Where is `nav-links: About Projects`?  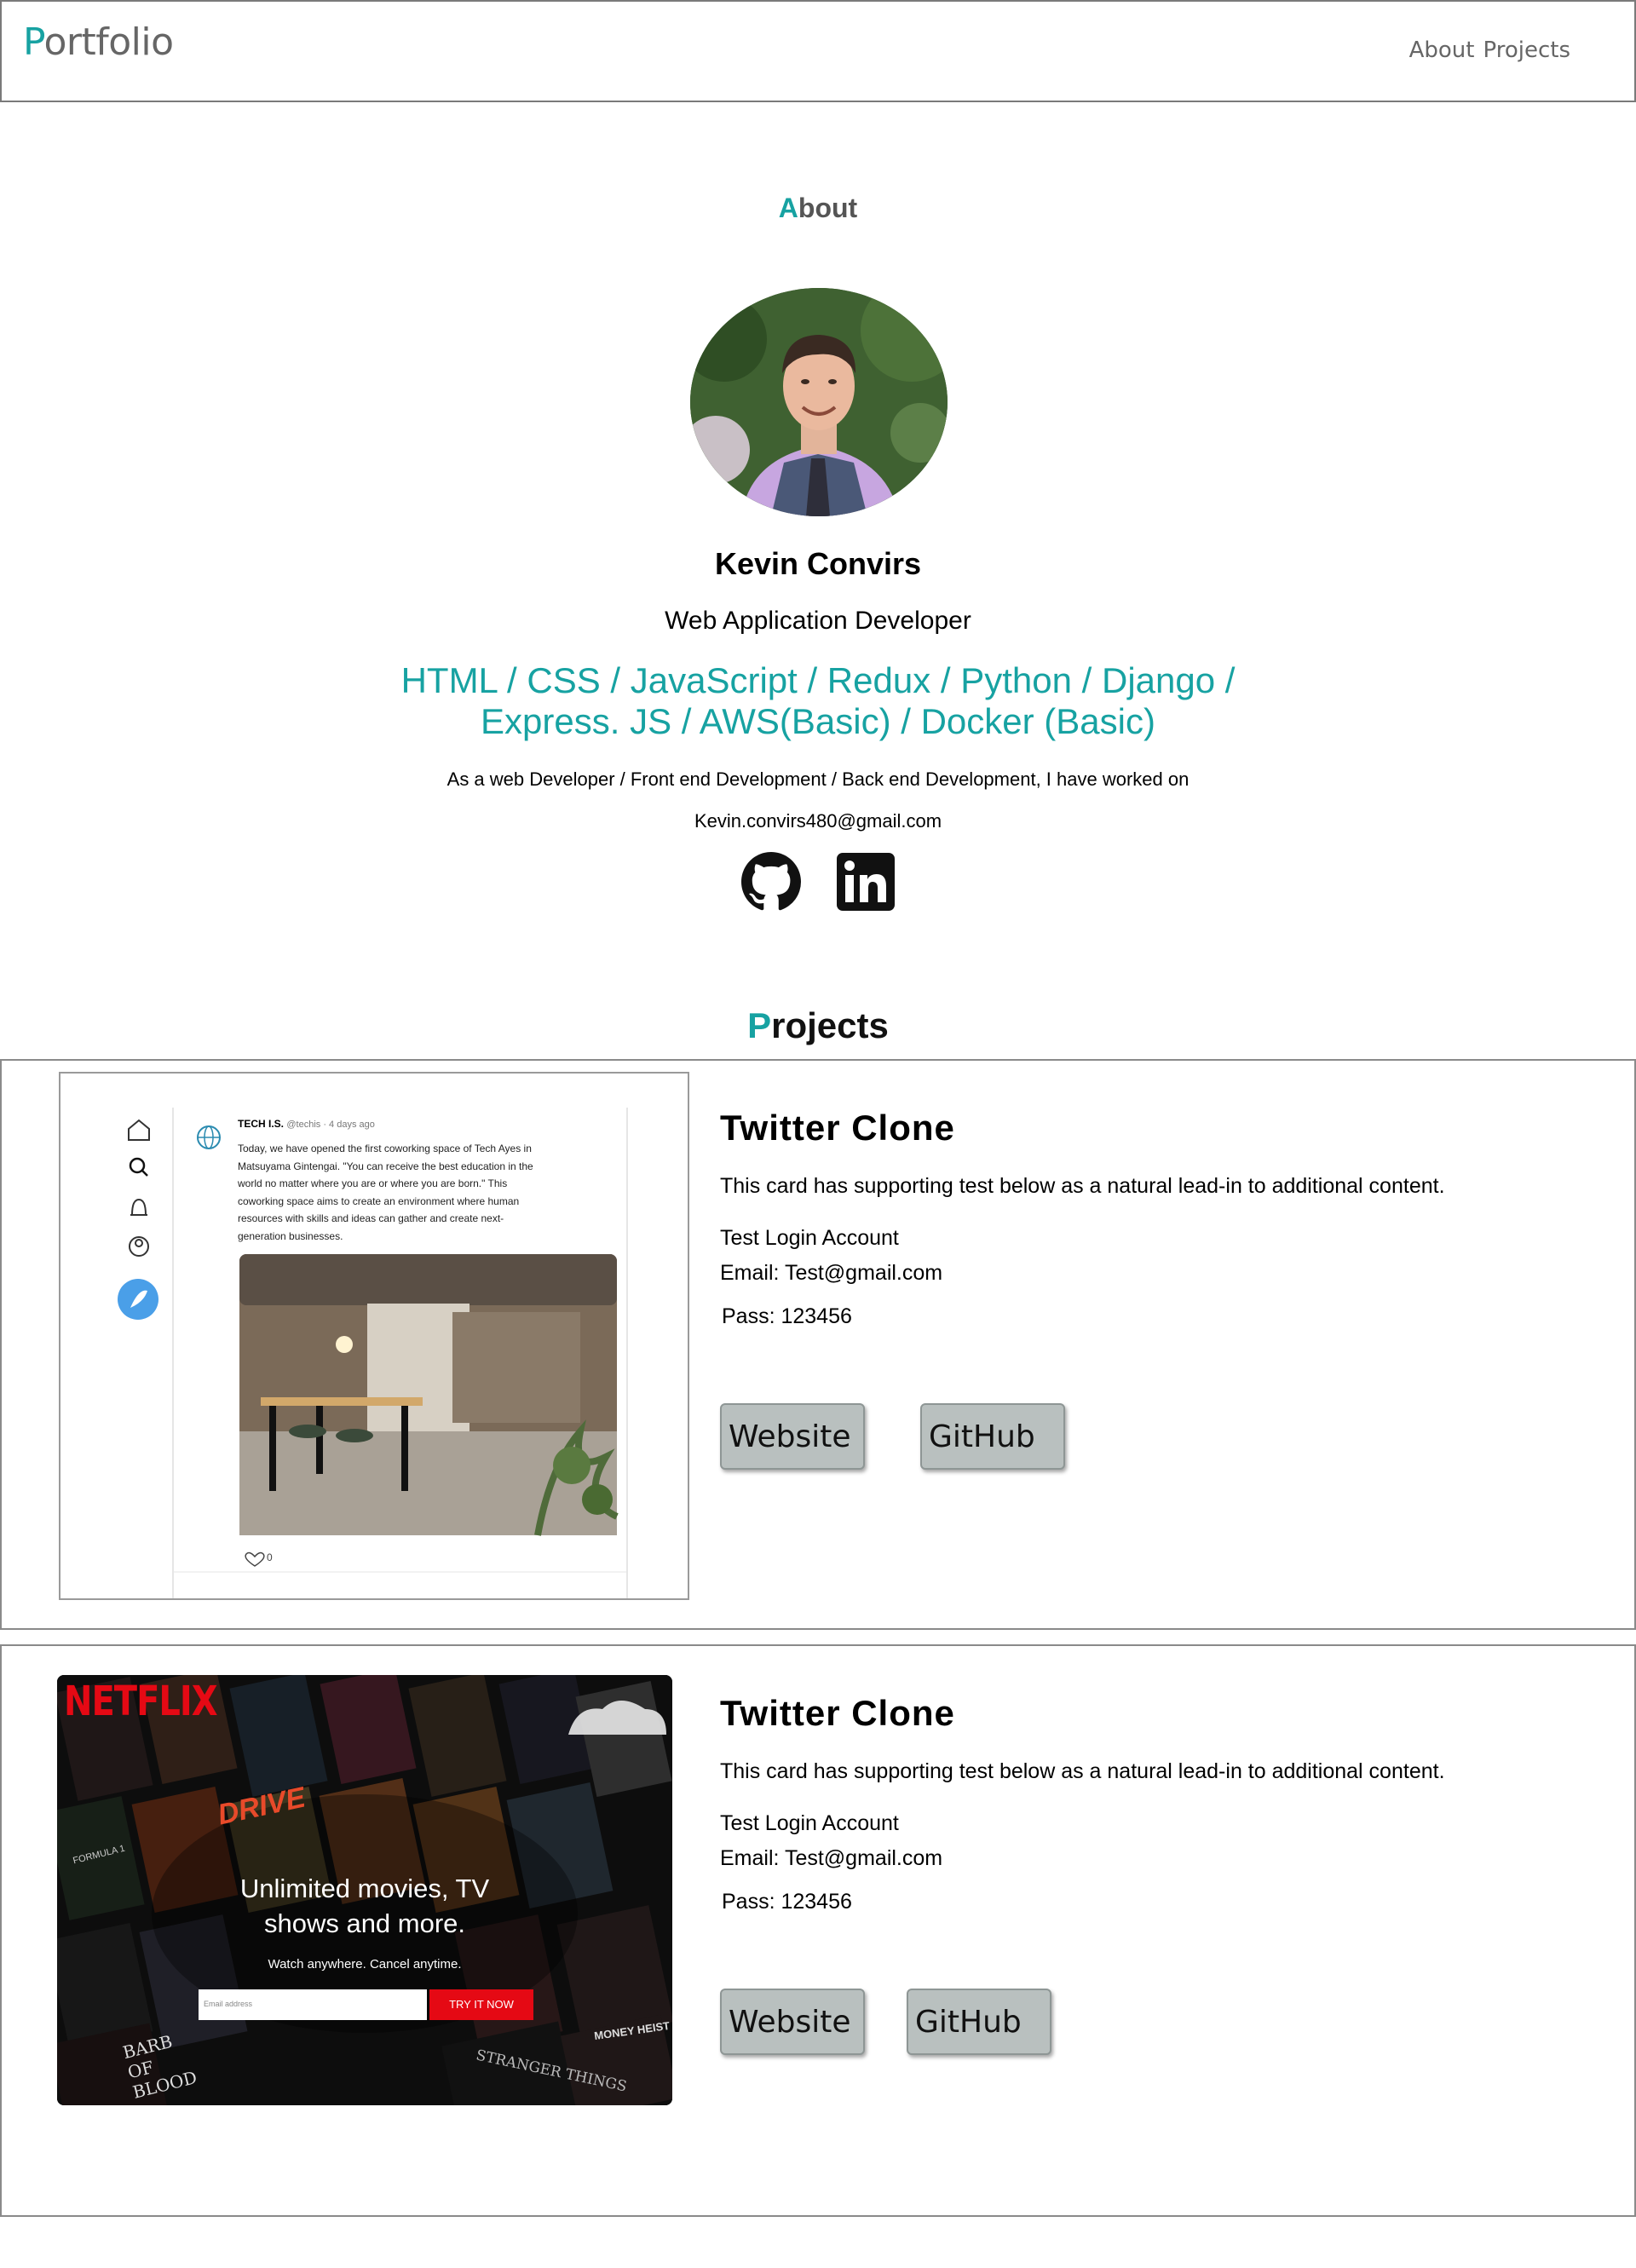
nav-links: About Projects is located at coordinates (1489, 50).